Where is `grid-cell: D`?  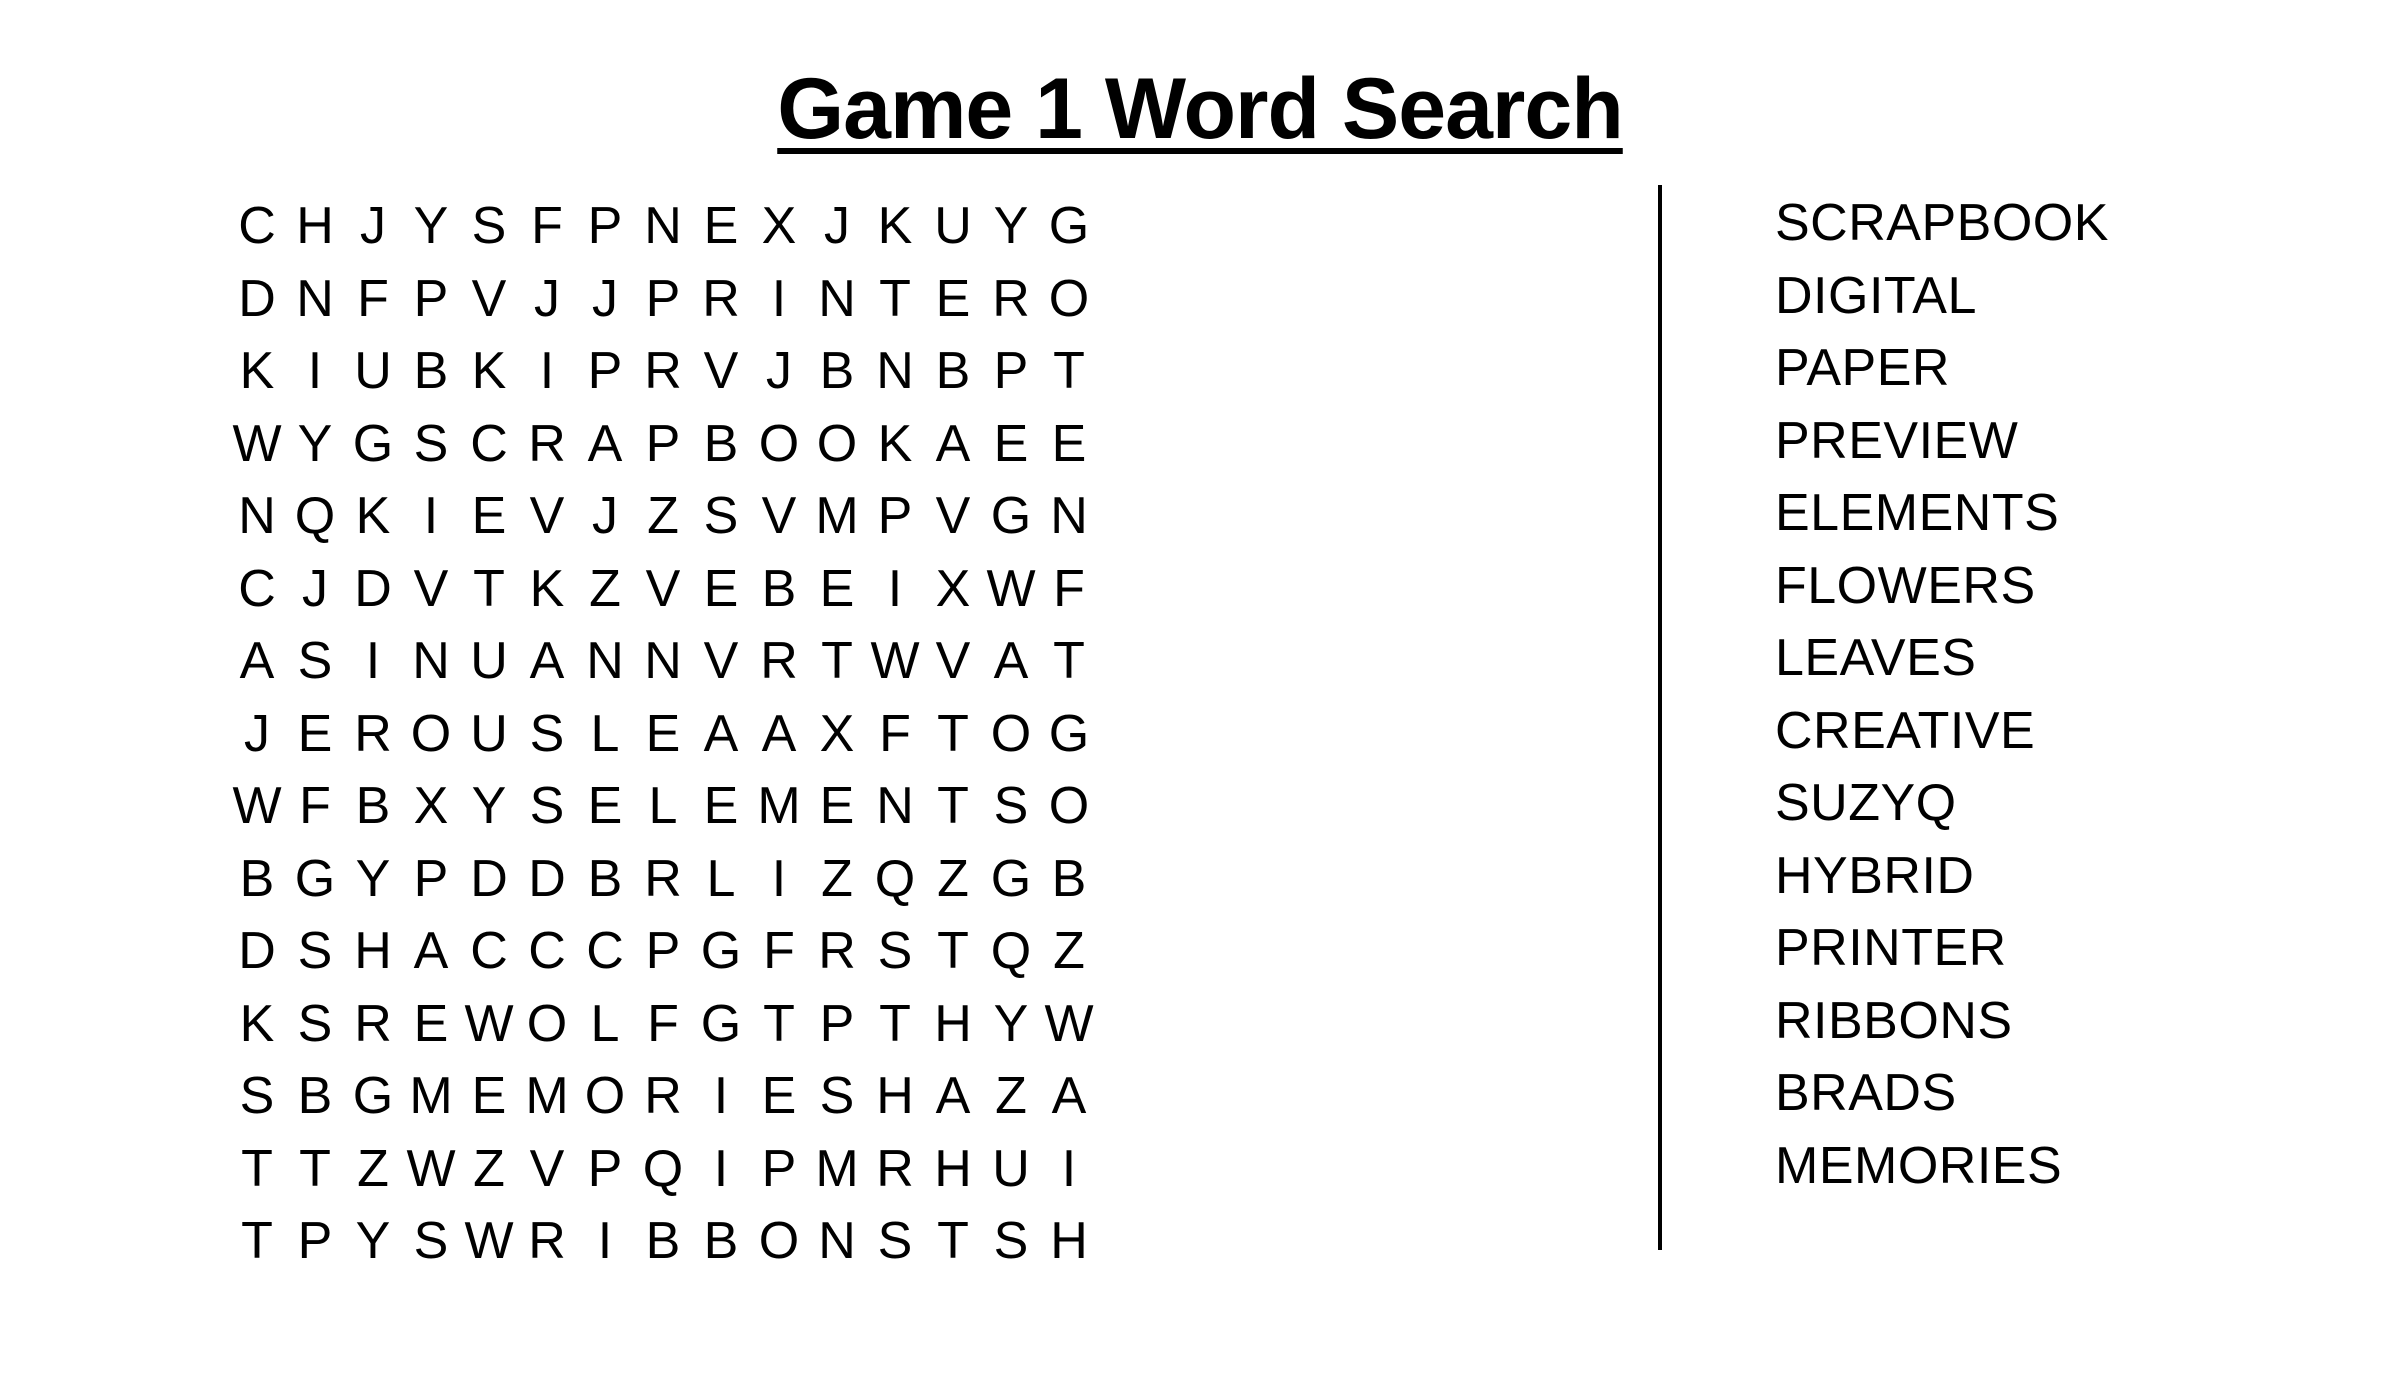
grid-cell: D is located at coordinates (257, 951).